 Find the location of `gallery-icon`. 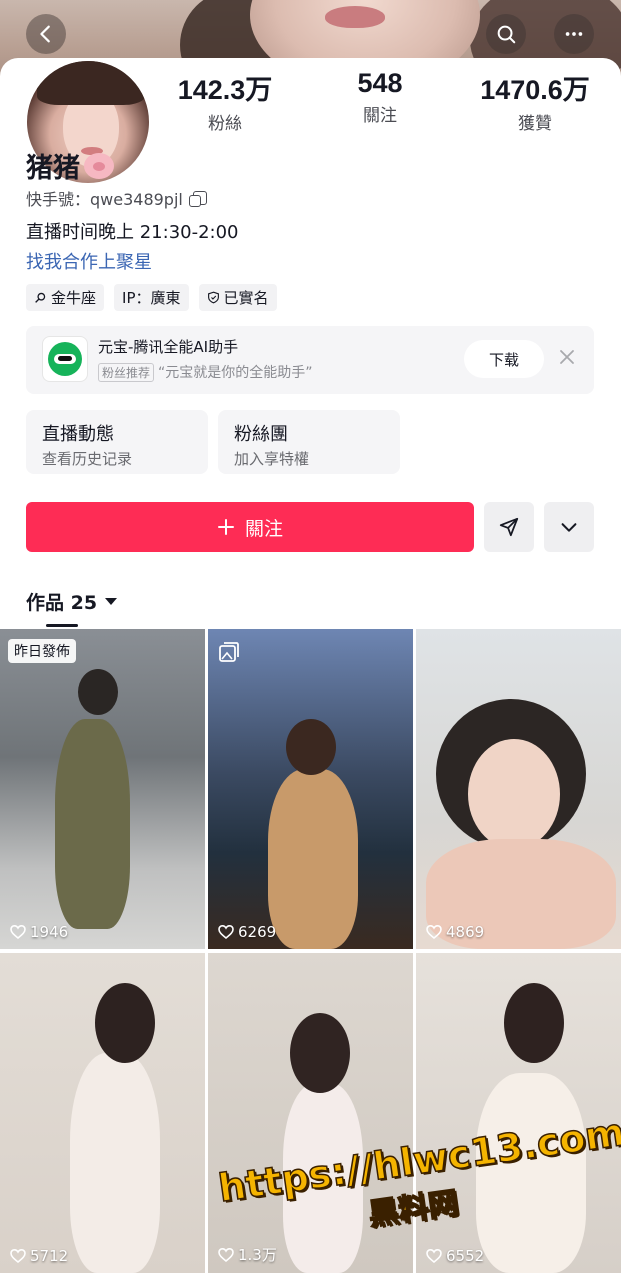

gallery-icon is located at coordinates (229, 652).